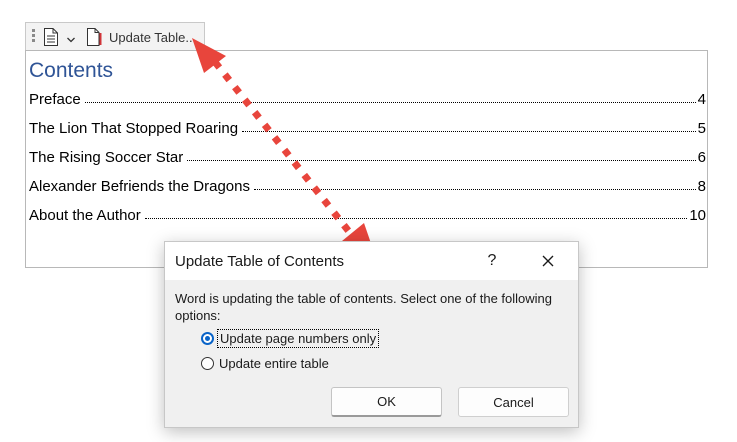  Describe the element at coordinates (33, 37) in the screenshot. I see `drag-grip-handle` at that location.